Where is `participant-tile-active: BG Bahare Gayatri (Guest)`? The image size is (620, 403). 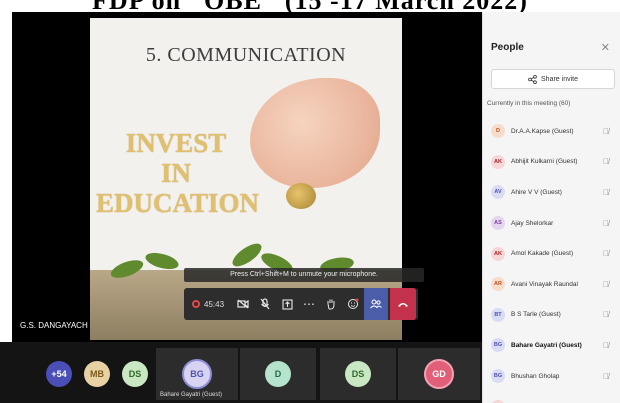 participant-tile-active: BG Bahare Gayatri (Guest) is located at coordinates (197, 374).